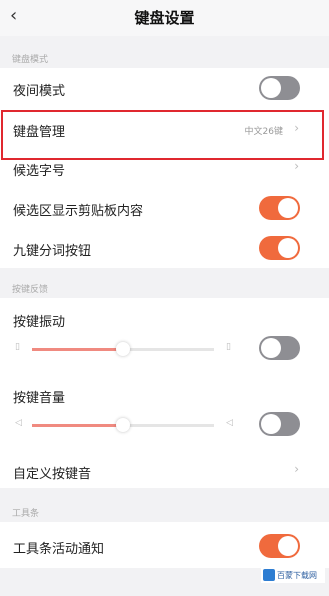 This screenshot has height=596, width=329. What do you see at coordinates (228, 347) in the screenshot?
I see `vibration-high-icon: ▯` at bounding box center [228, 347].